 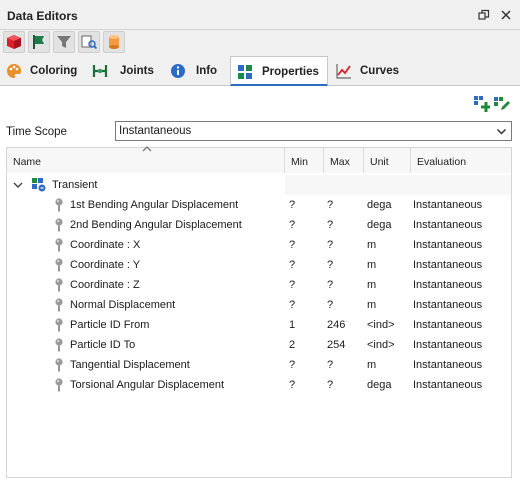 I want to click on toolbar, so click(x=260, y=43).